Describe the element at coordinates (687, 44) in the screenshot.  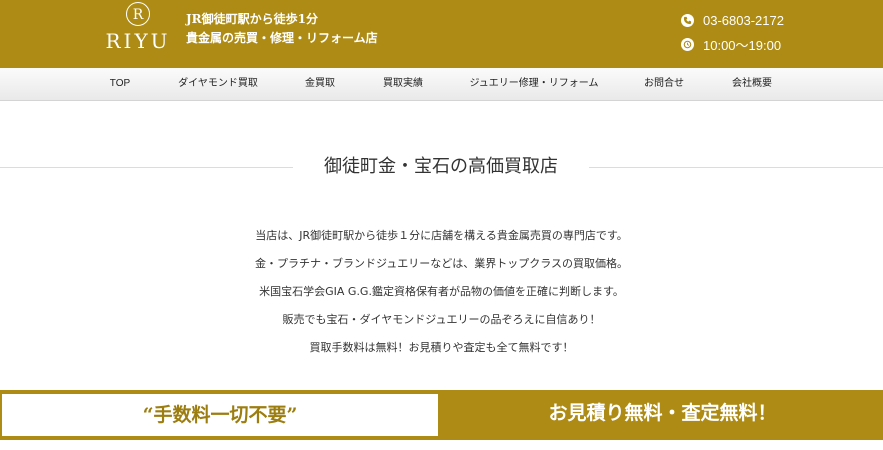
I see `clock-icon` at that location.